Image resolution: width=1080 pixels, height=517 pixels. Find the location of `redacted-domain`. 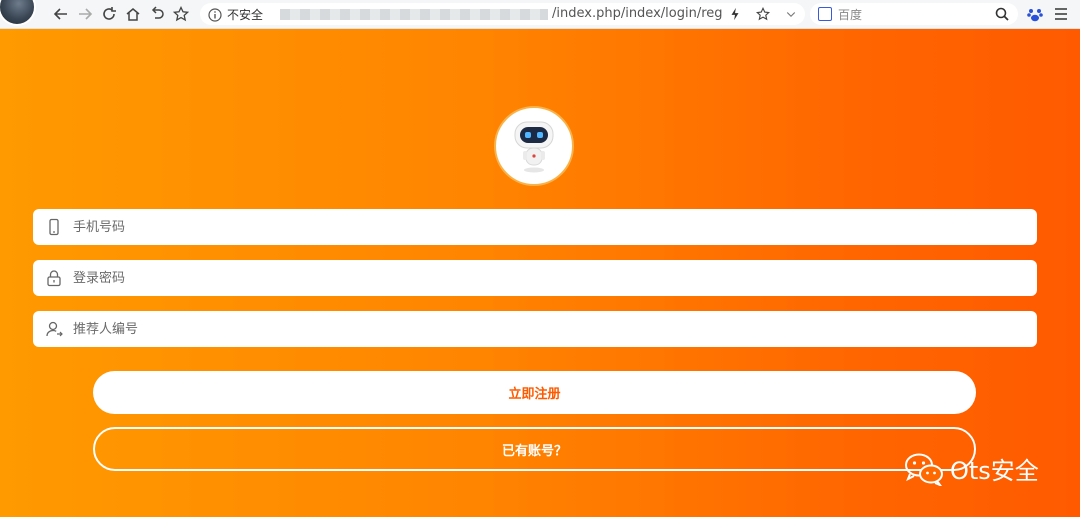

redacted-domain is located at coordinates (414, 14).